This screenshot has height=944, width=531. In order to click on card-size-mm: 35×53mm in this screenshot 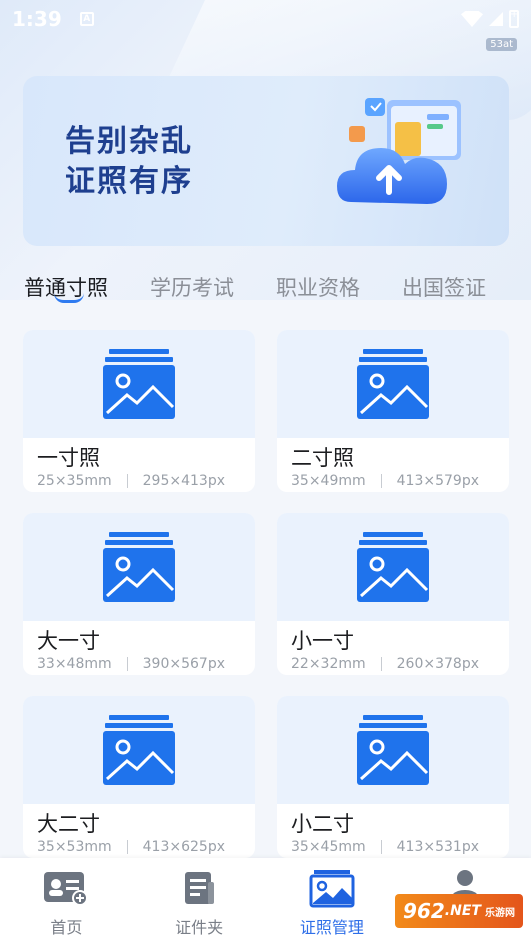, I will do `click(74, 847)`.